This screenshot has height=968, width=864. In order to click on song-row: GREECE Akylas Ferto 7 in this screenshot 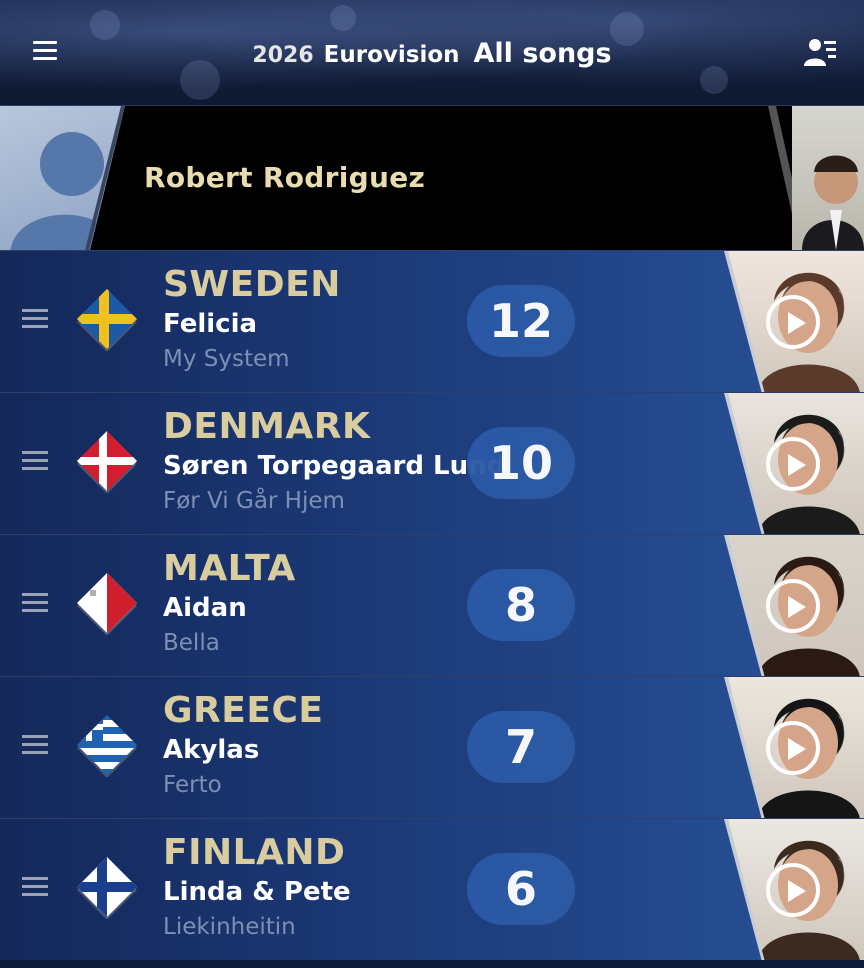, I will do `click(432, 747)`.